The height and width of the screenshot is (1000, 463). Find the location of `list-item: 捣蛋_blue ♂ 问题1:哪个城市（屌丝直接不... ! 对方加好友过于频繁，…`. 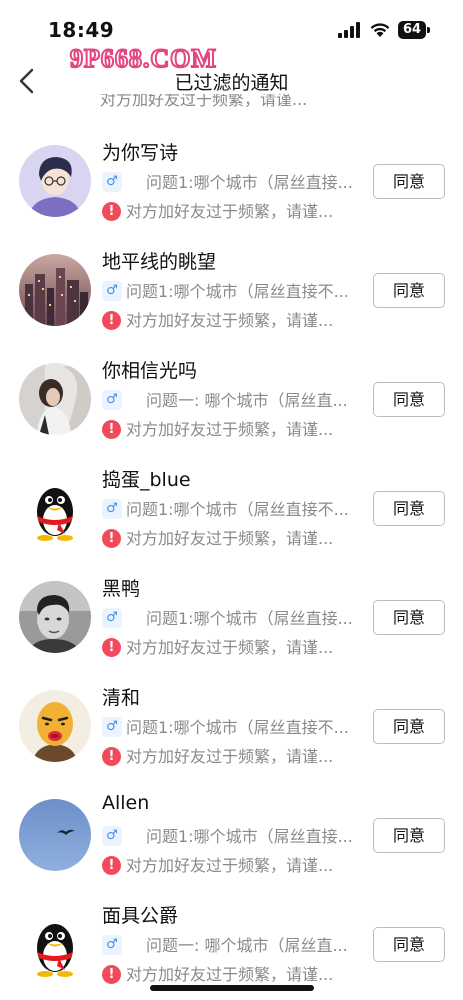

list-item: 捣蛋_blue ♂ 问题1:哪个城市（屌丝直接不... ! 对方加好友过于频繁，… is located at coordinates (231, 509).